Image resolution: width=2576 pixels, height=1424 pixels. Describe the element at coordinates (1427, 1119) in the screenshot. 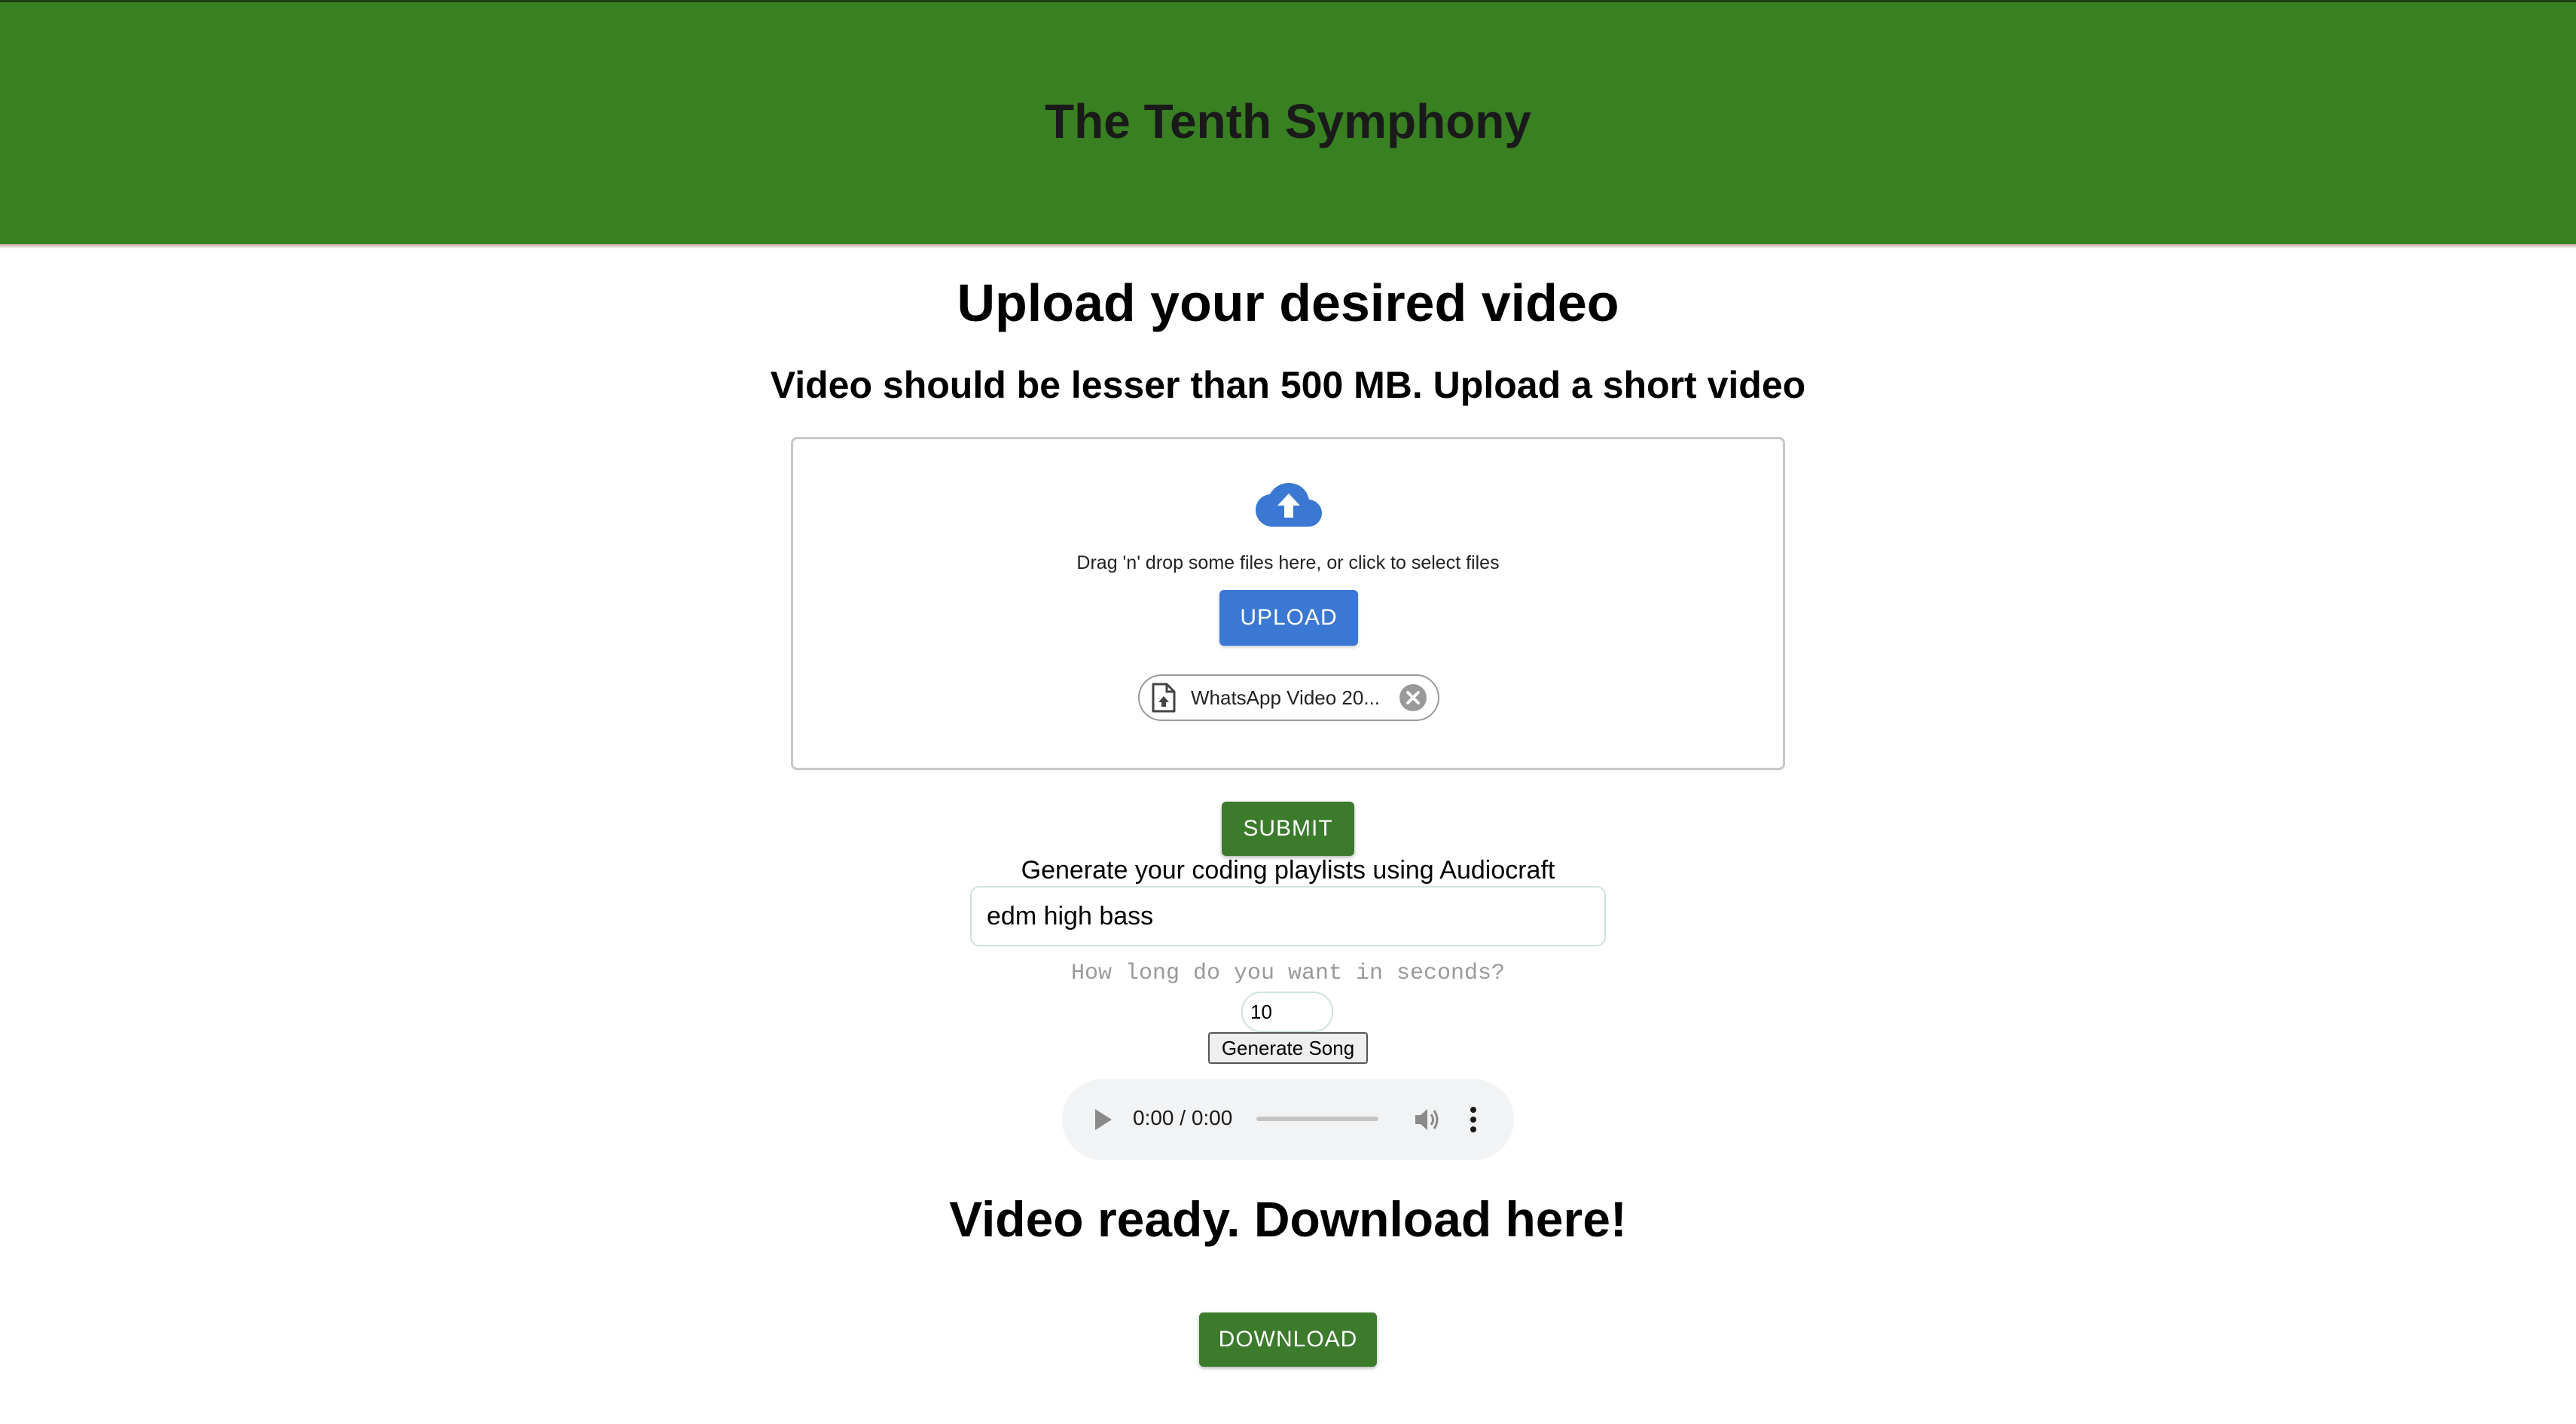

I see `volume-icon` at that location.